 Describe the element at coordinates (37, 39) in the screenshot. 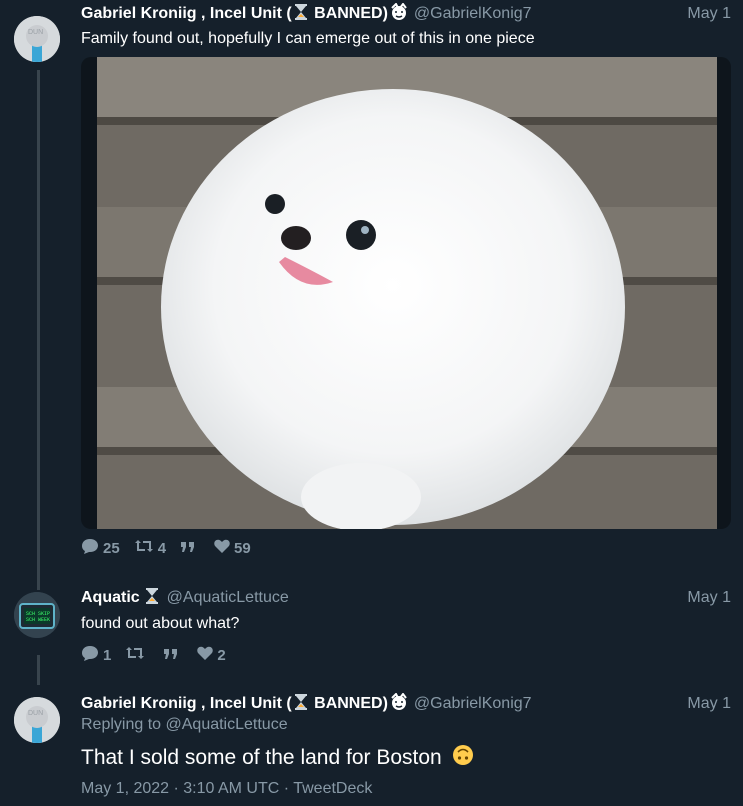

I see `avatar-gabriel-1: DUN` at that location.